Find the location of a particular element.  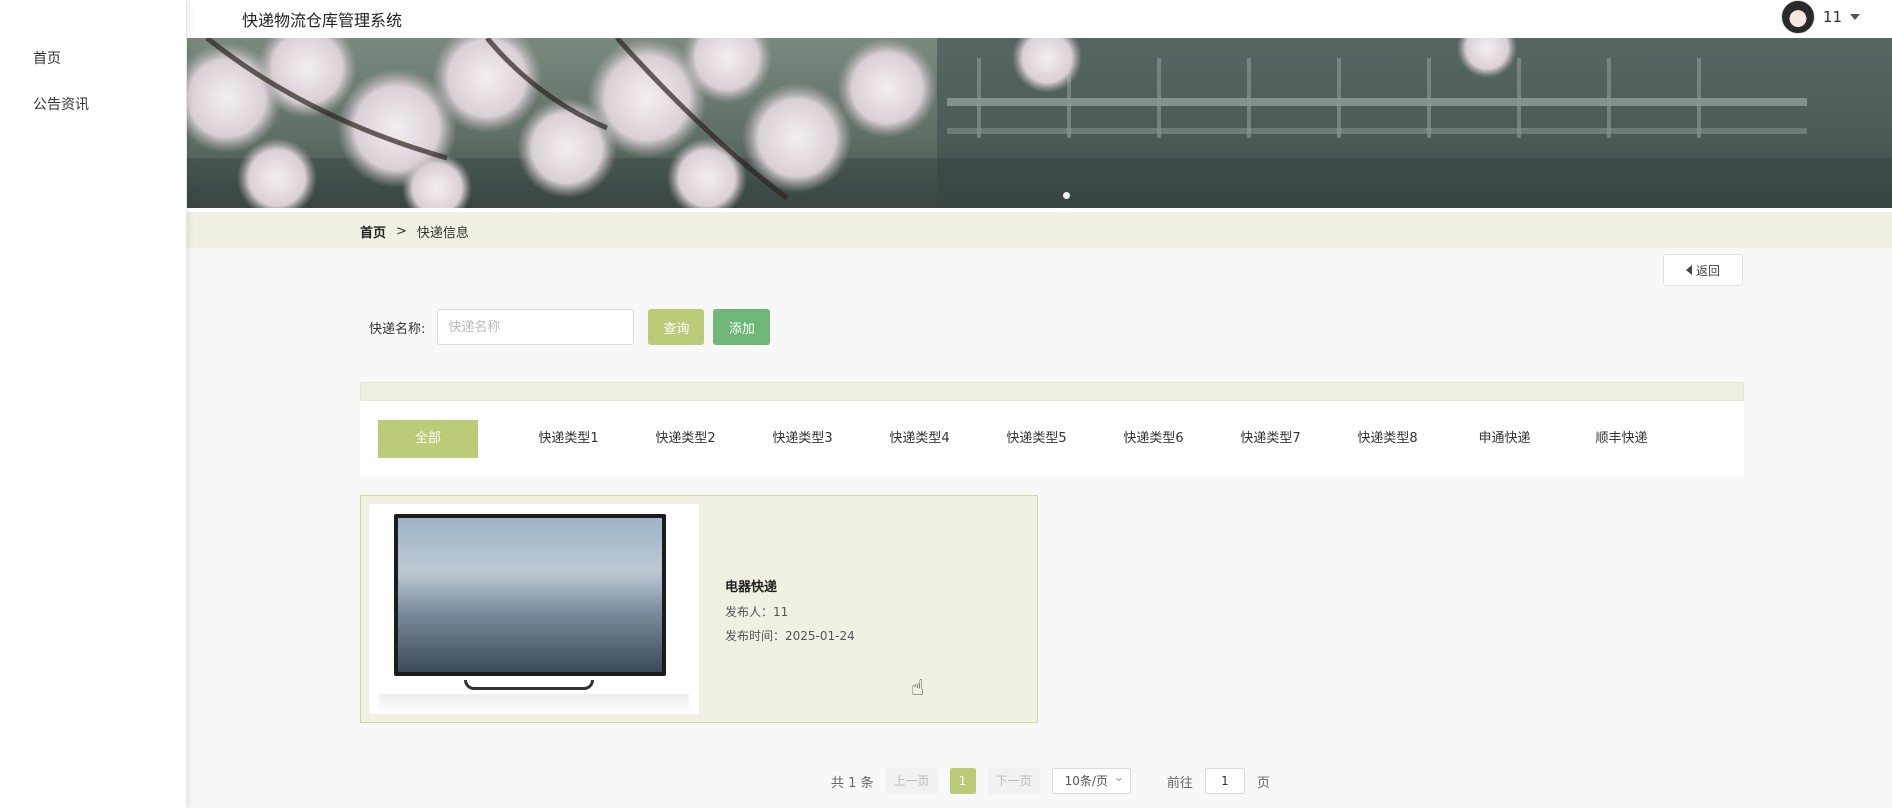

breadcrumb-home: 首页 is located at coordinates (373, 231).